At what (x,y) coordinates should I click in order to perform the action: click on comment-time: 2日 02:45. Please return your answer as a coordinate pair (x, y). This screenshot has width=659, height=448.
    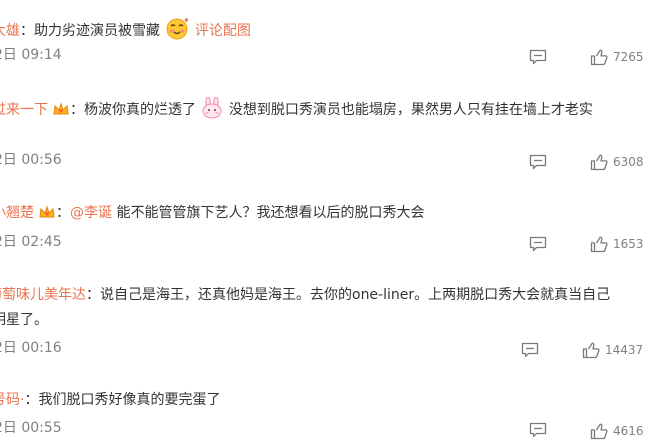
    Looking at the image, I should click on (31, 242).